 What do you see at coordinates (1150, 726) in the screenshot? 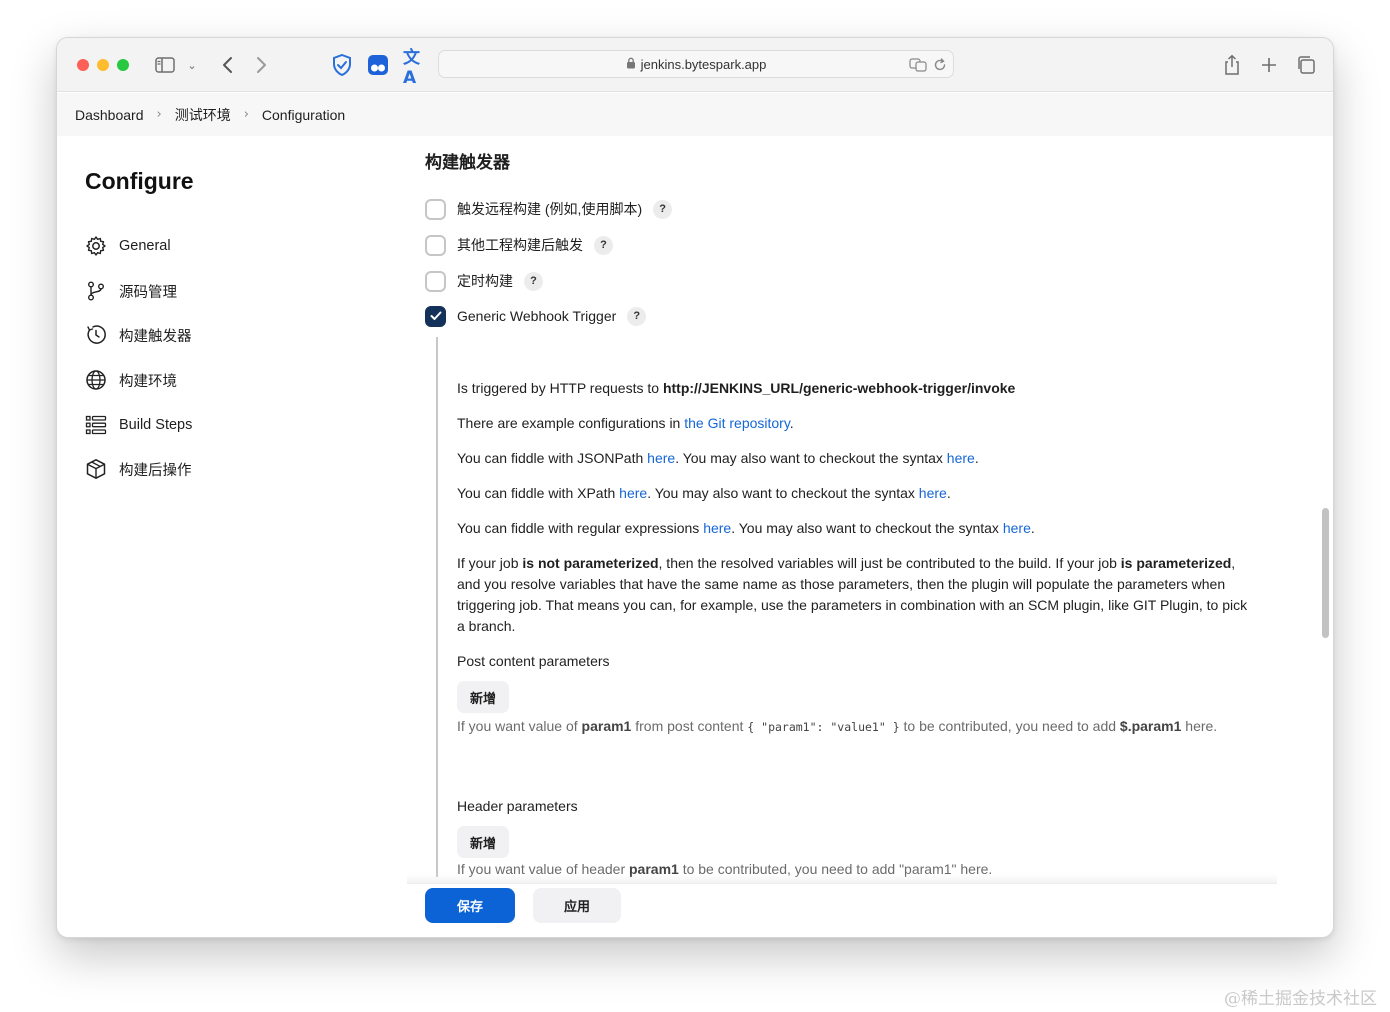
I see `text: $.param1` at bounding box center [1150, 726].